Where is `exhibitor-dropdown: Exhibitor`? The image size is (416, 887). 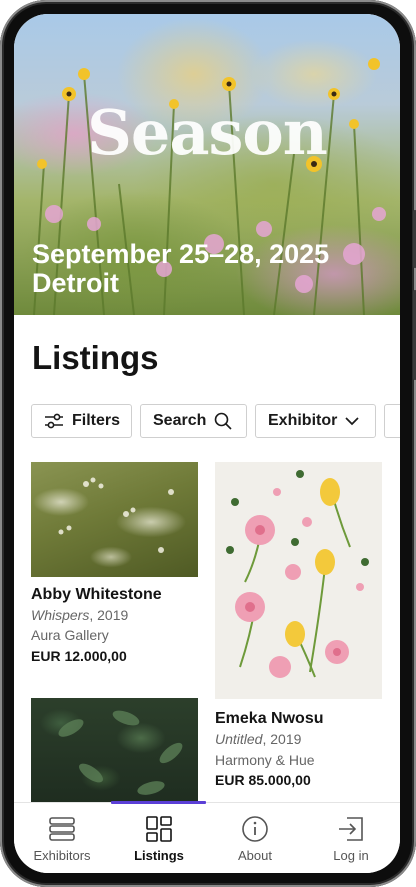 exhibitor-dropdown: Exhibitor is located at coordinates (315, 421).